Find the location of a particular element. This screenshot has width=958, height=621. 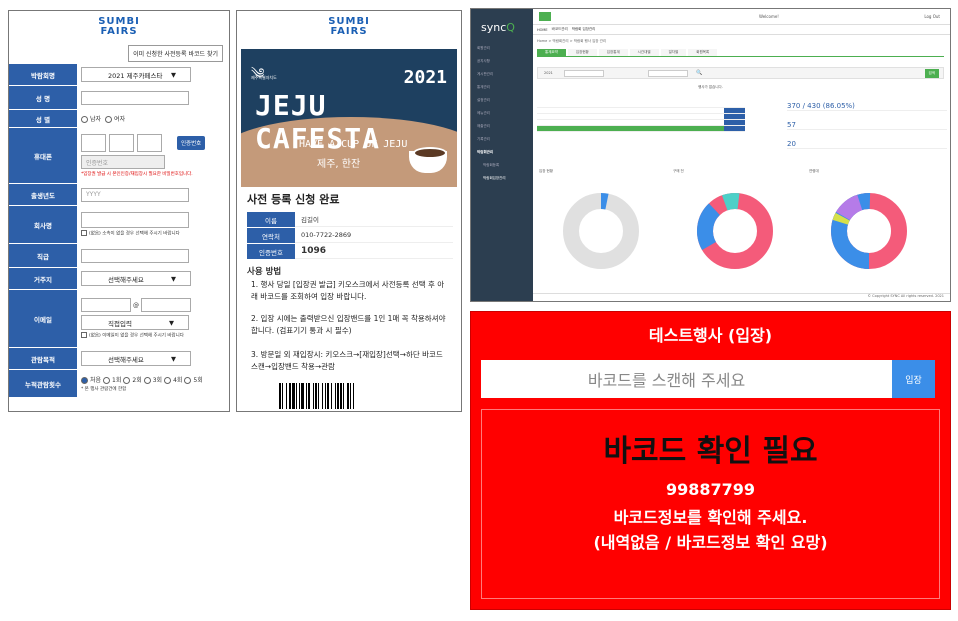

sidebar-item: 공지사항 is located at coordinates (502, 61).